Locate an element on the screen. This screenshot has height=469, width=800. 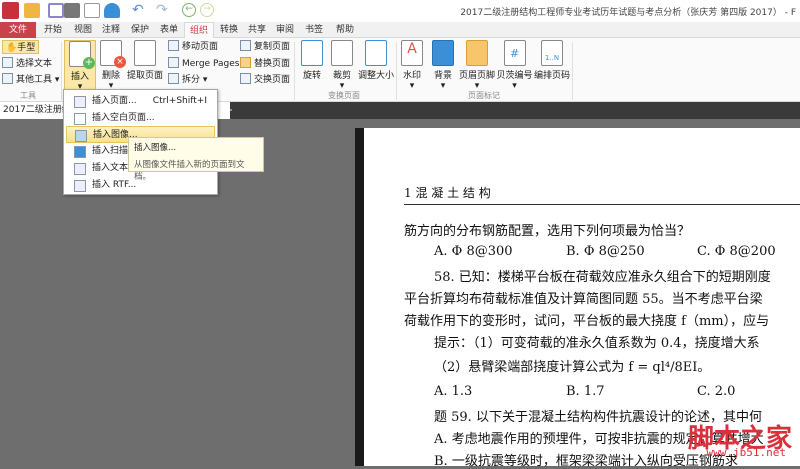
hand-icon: ✋ is located at coordinates (12, 48).